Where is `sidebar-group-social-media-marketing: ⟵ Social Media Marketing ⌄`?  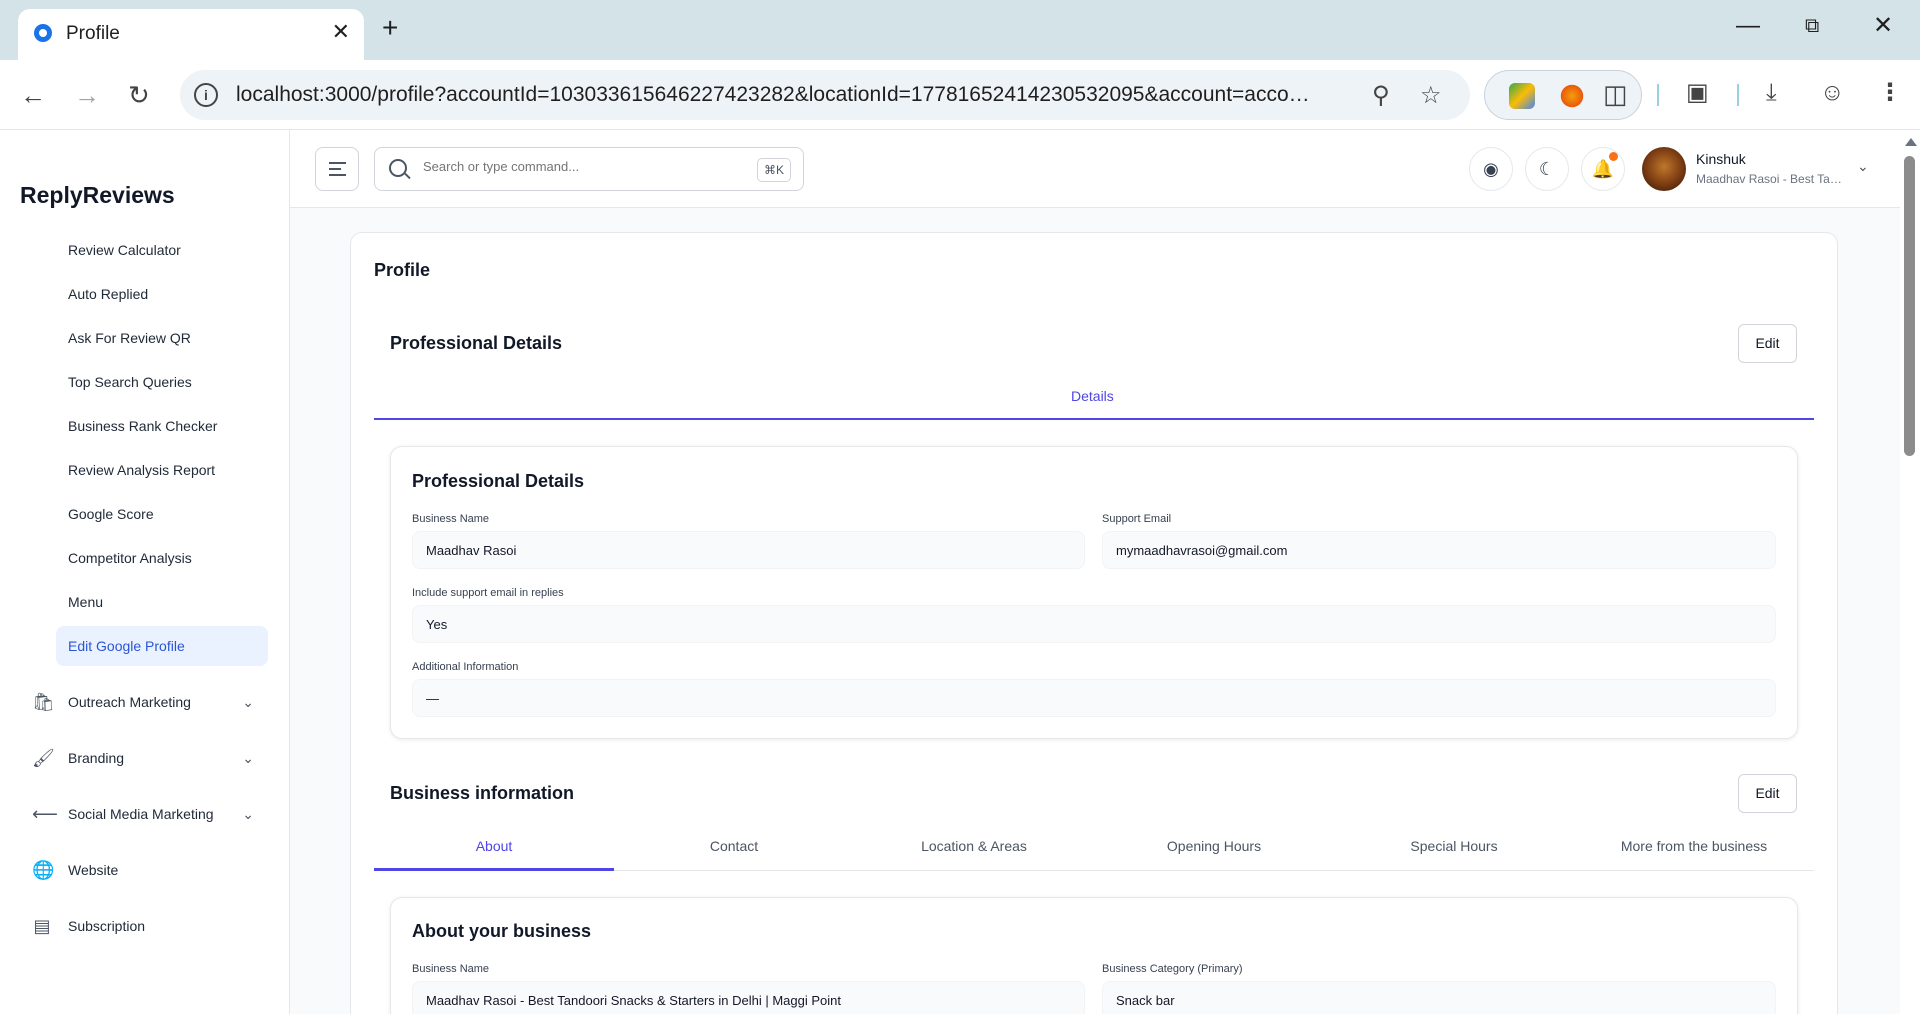
sidebar-group-social-media-marketing: ⟵ Social Media Marketing ⌄ is located at coordinates (144, 814).